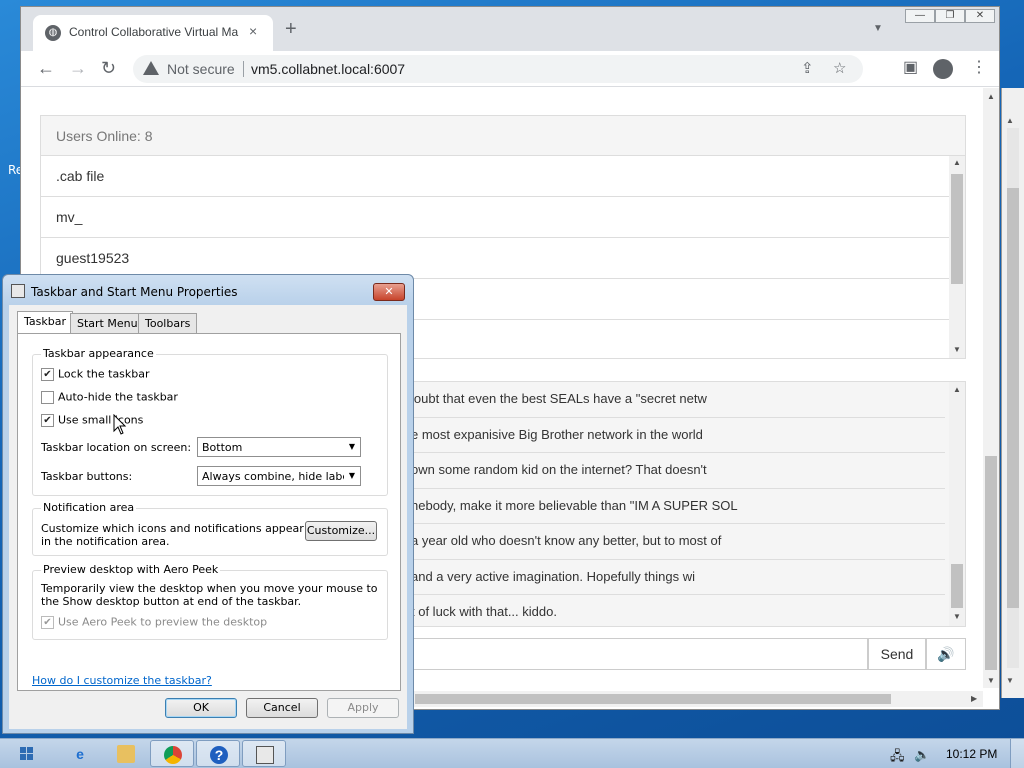 The height and width of the screenshot is (768, 1024). I want to click on minimize-button: —, so click(920, 16).